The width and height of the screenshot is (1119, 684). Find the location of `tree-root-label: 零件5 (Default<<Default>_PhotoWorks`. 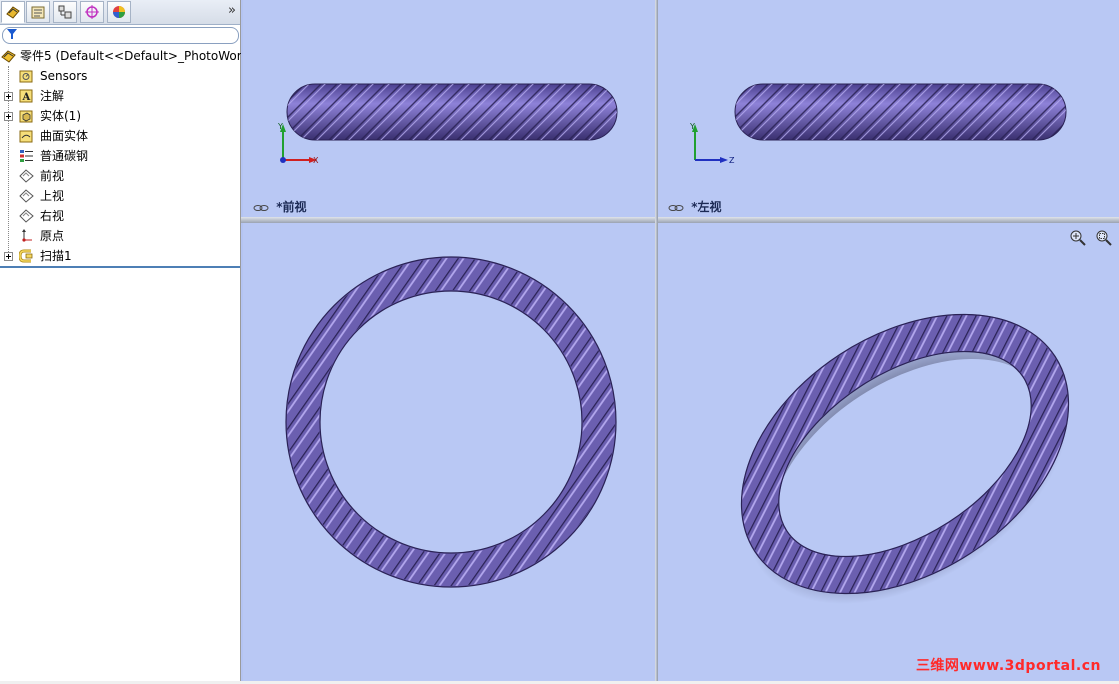

tree-root-label: 零件5 (Default<<Default>_PhotoWorks is located at coordinates (137, 56).